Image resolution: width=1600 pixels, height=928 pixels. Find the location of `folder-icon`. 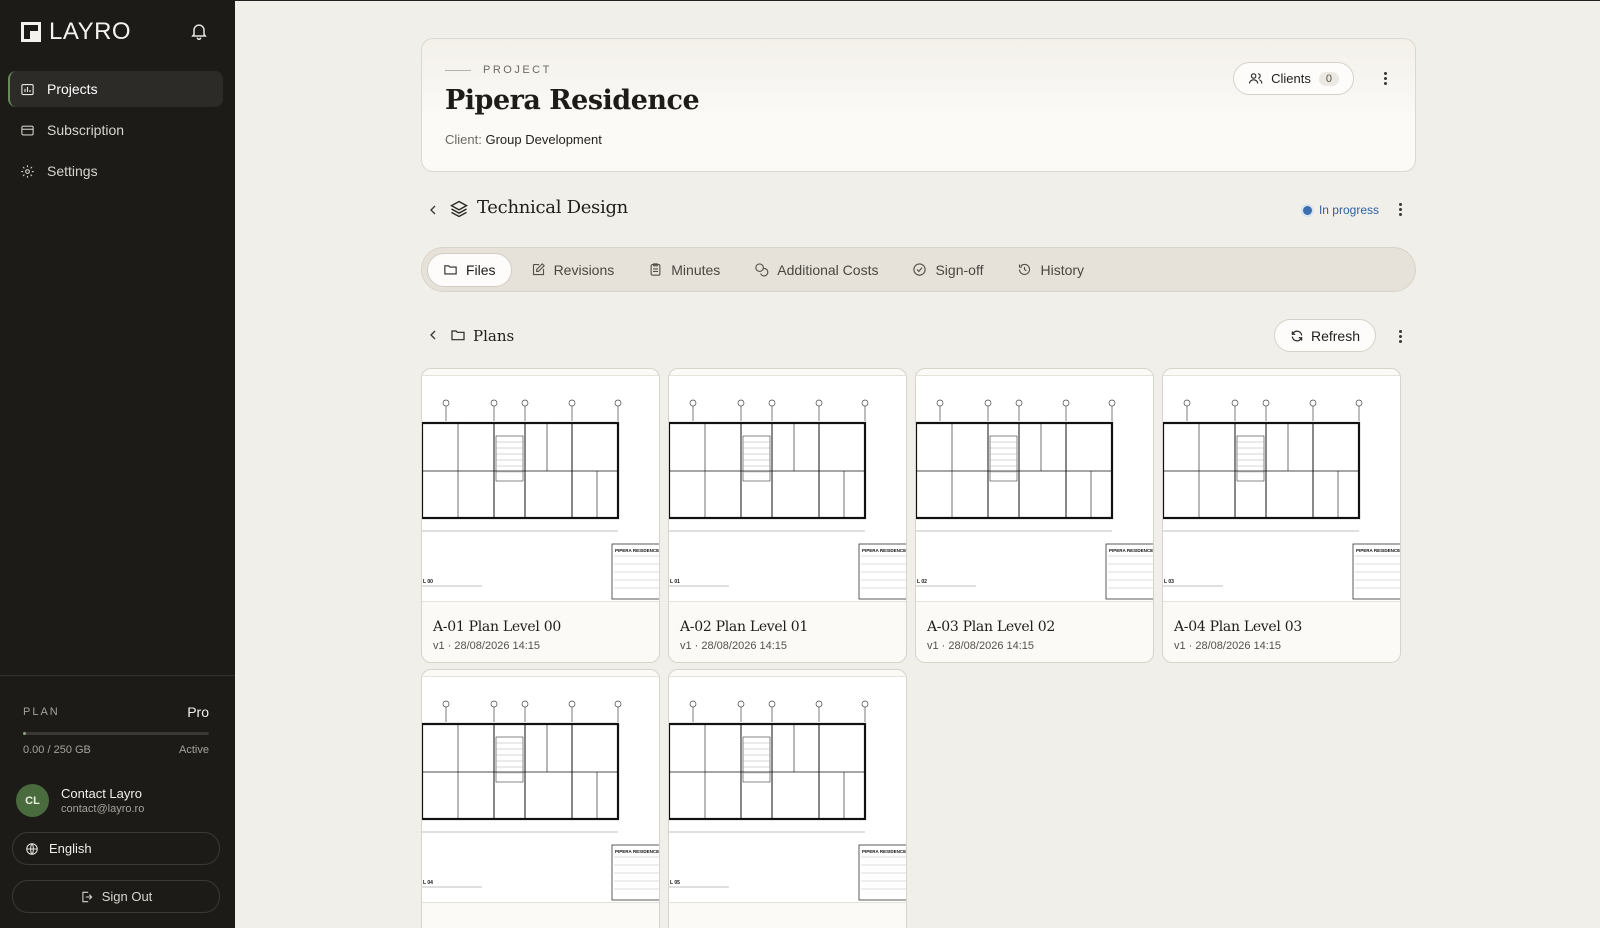

folder-icon is located at coordinates (450, 270).